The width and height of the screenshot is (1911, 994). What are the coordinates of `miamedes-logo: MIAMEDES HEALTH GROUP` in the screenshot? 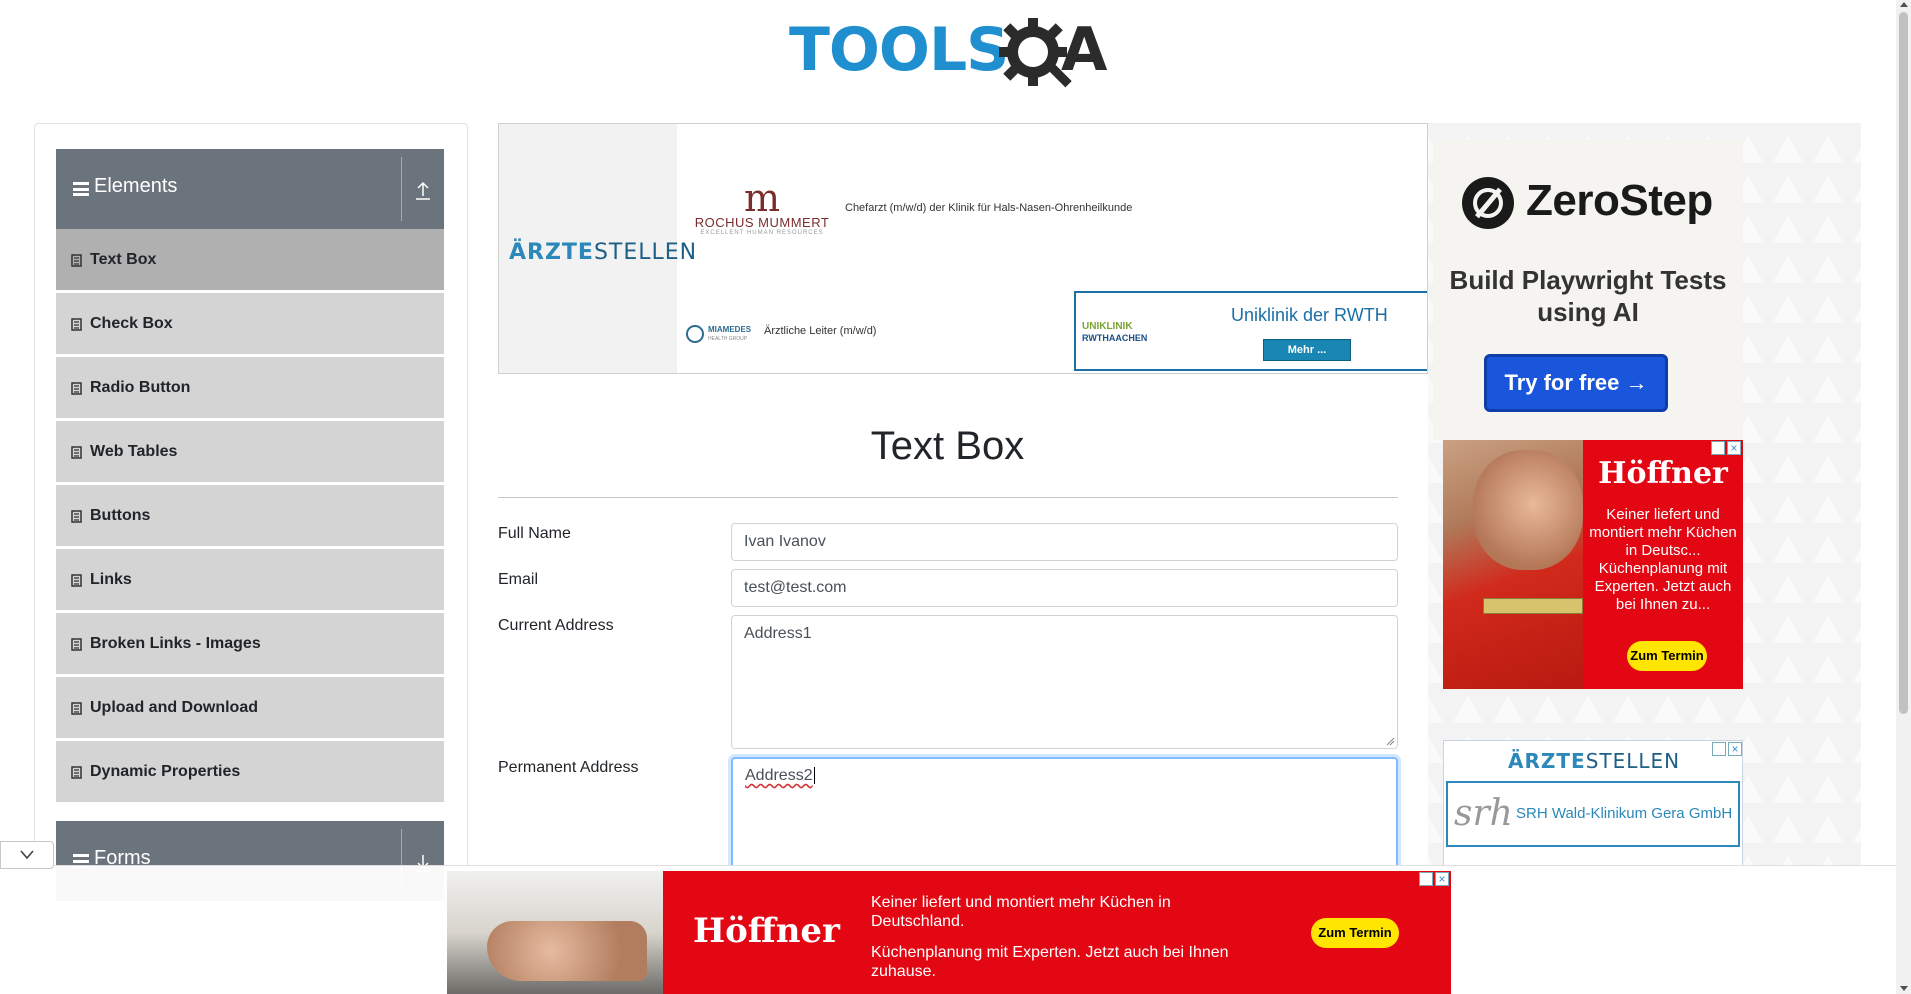 It's located at (726, 335).